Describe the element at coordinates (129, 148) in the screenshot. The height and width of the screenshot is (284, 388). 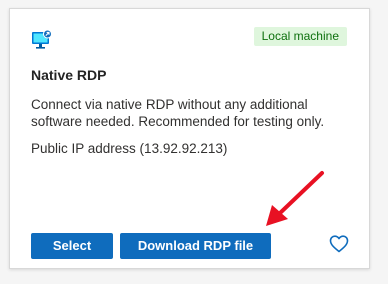
I see `public-ip-address: Public IP address (13.92.92.213)` at that location.